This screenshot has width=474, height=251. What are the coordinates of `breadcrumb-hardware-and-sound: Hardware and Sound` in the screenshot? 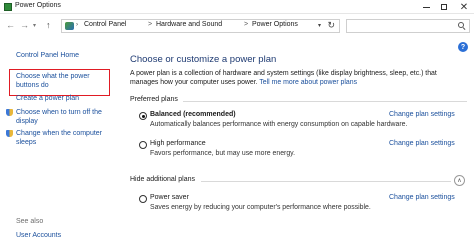 It's located at (189, 24).